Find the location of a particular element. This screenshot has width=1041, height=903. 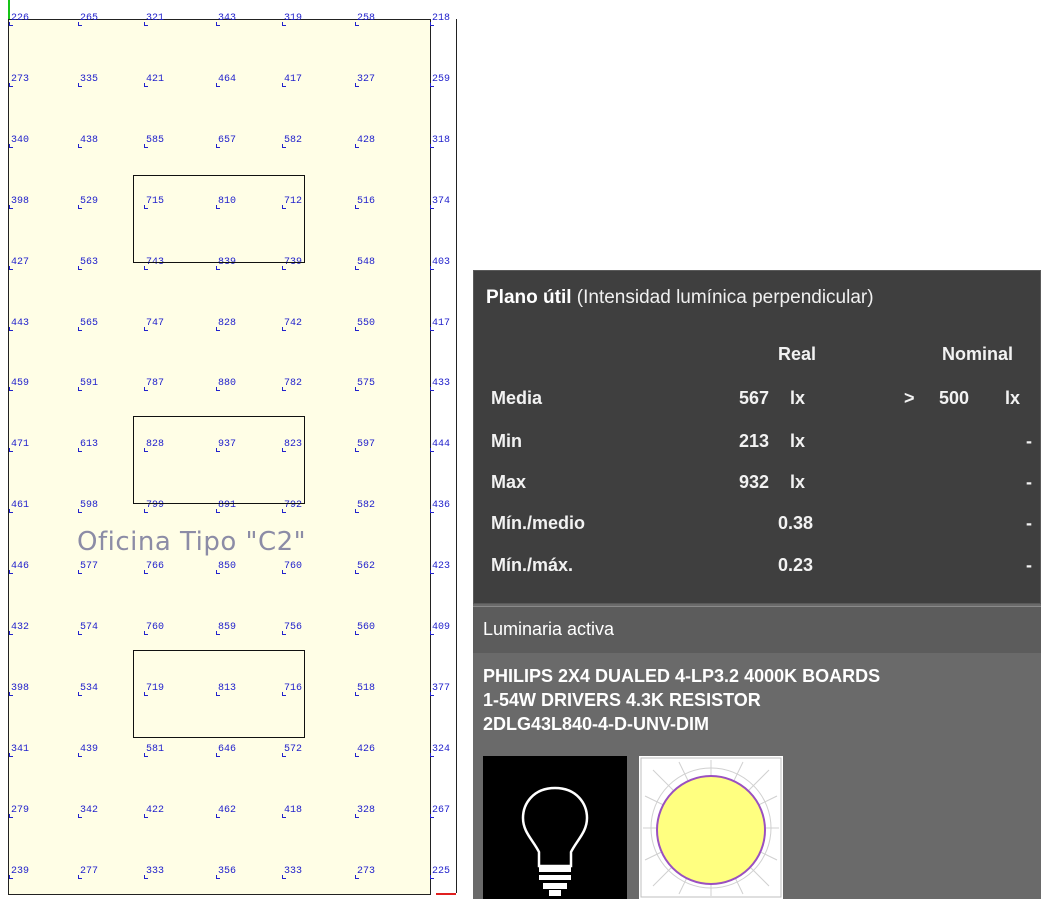

illuminance-value: 880 is located at coordinates (226, 384).